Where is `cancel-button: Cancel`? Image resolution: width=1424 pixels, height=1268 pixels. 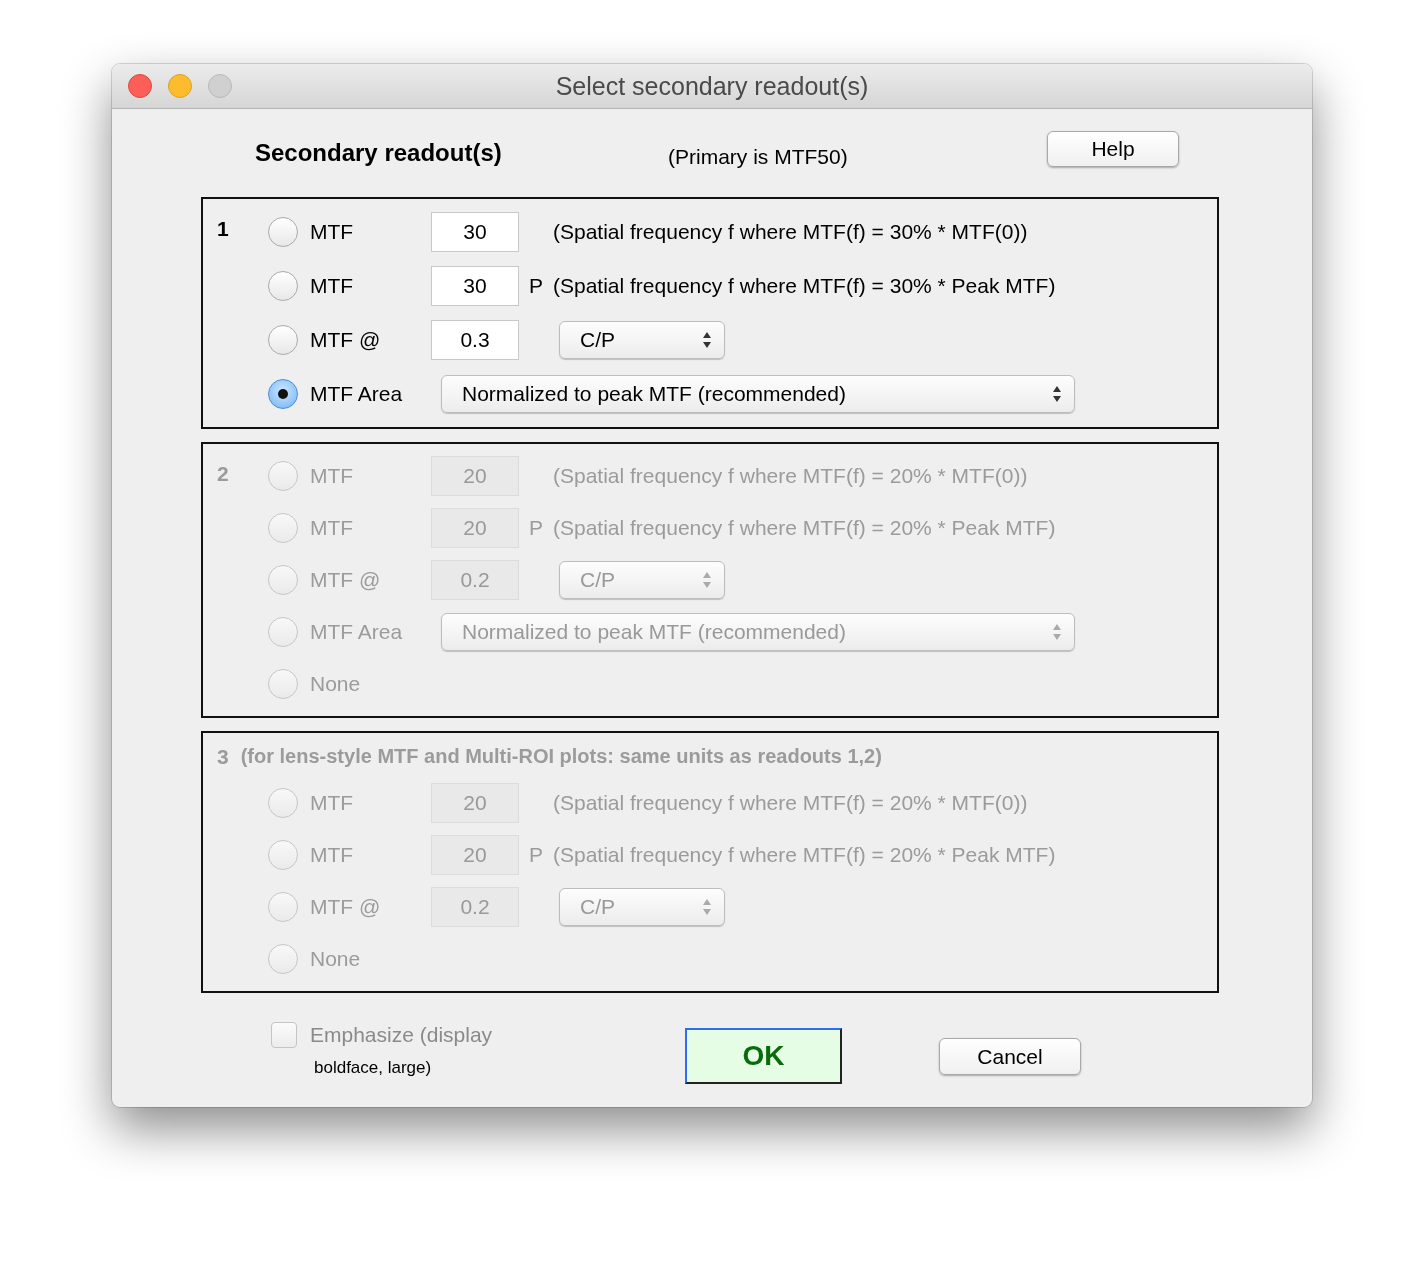
cancel-button: Cancel is located at coordinates (1010, 1056).